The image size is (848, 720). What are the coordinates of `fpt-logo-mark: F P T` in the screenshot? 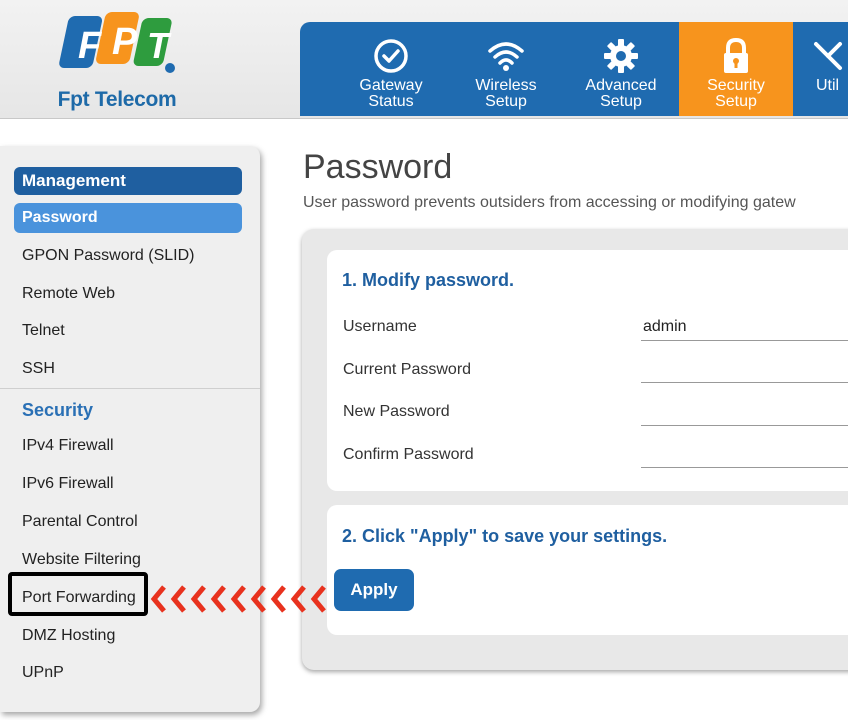 It's located at (117, 42).